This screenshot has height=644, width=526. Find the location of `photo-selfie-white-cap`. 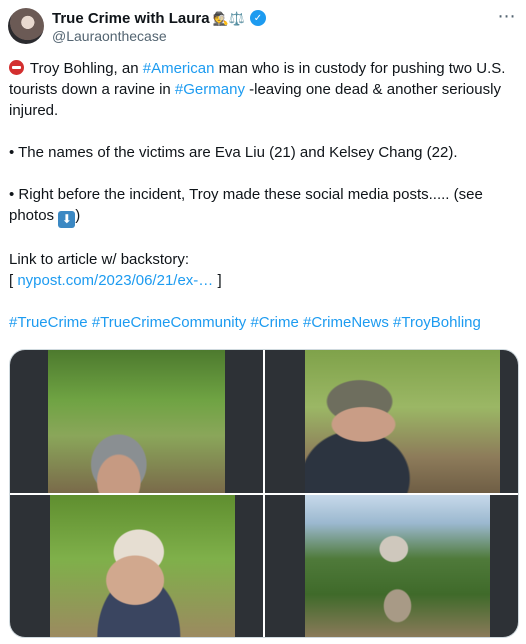

photo-selfie-white-cap is located at coordinates (136, 565).